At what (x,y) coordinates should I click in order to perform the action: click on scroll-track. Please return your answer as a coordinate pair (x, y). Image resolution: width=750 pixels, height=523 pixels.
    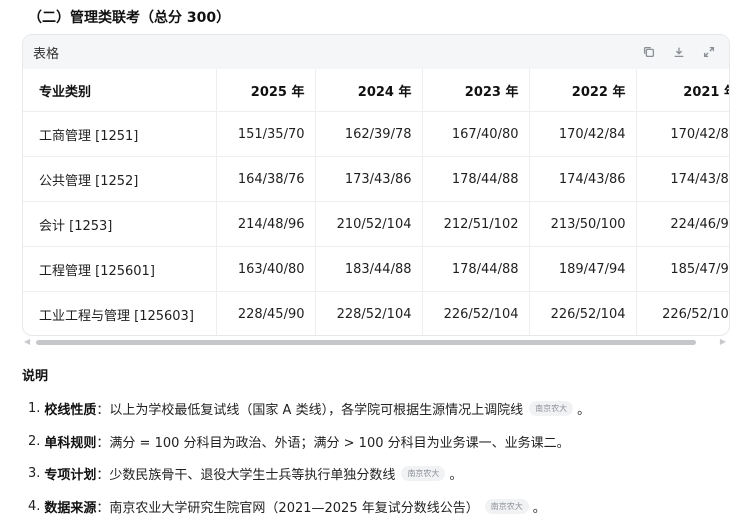
    Looking at the image, I should click on (375, 342).